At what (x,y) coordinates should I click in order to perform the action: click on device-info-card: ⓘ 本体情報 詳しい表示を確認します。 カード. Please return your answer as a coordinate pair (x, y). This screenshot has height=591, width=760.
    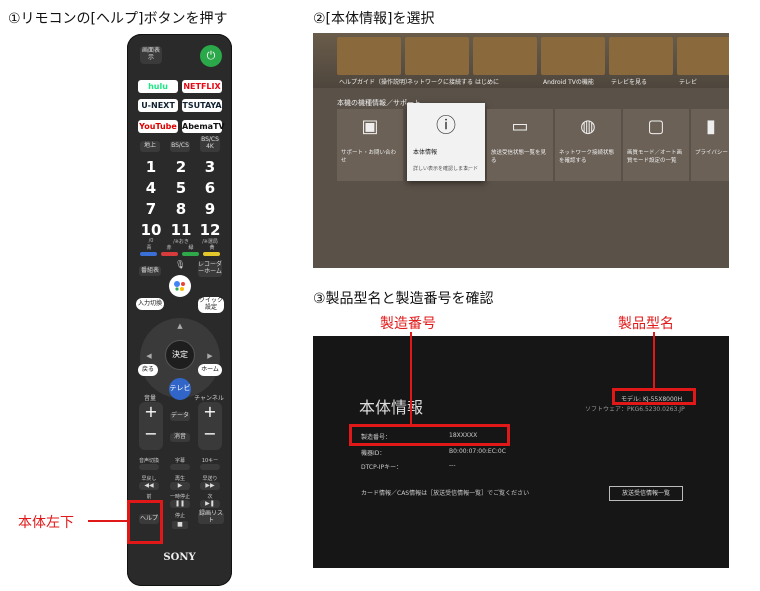
    Looking at the image, I should click on (446, 142).